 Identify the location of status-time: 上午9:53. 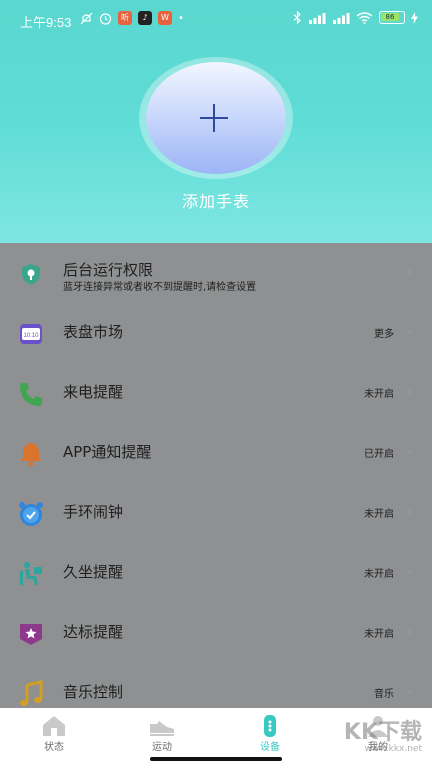
(46, 22).